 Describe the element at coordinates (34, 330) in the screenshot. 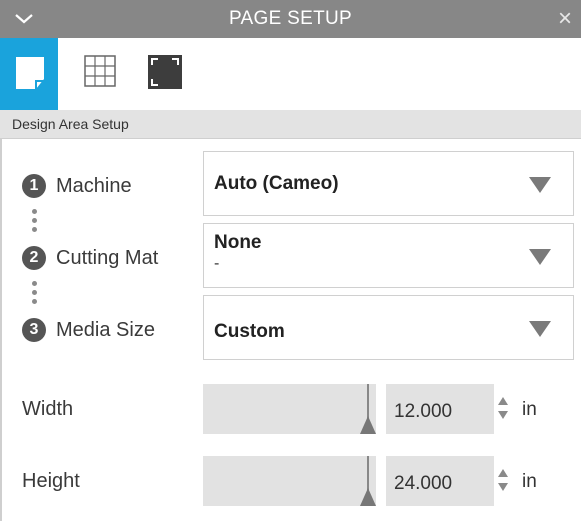

I see `step-number-badge: 3` at that location.